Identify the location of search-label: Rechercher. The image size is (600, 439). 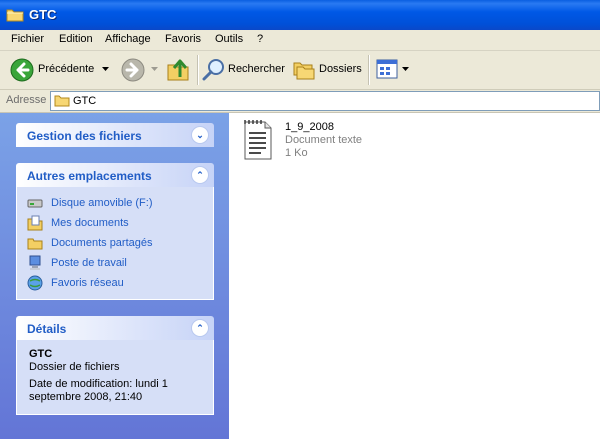
(256, 69).